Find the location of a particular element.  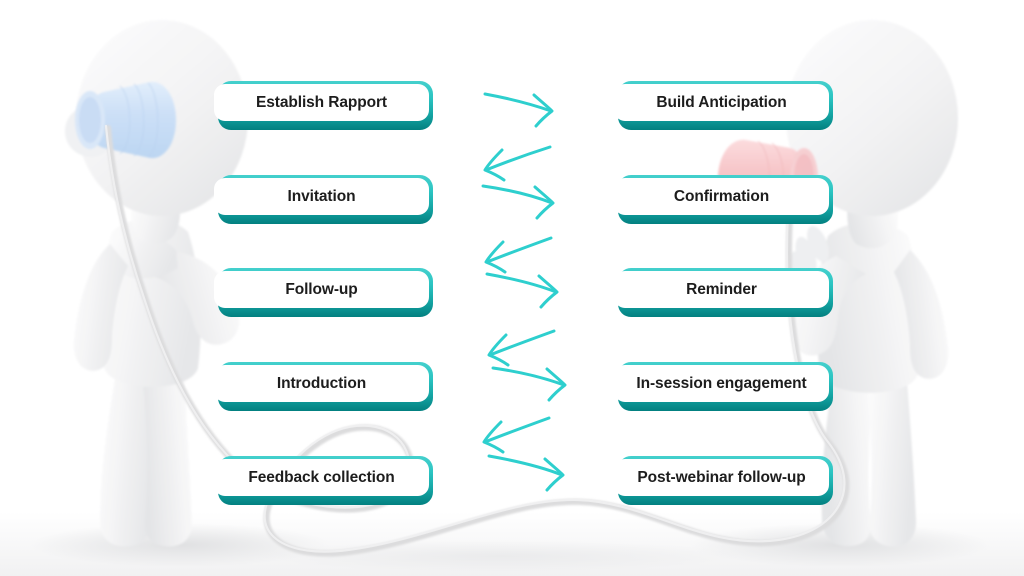

node-card: Post-webinar follow-up is located at coordinates (721, 477).